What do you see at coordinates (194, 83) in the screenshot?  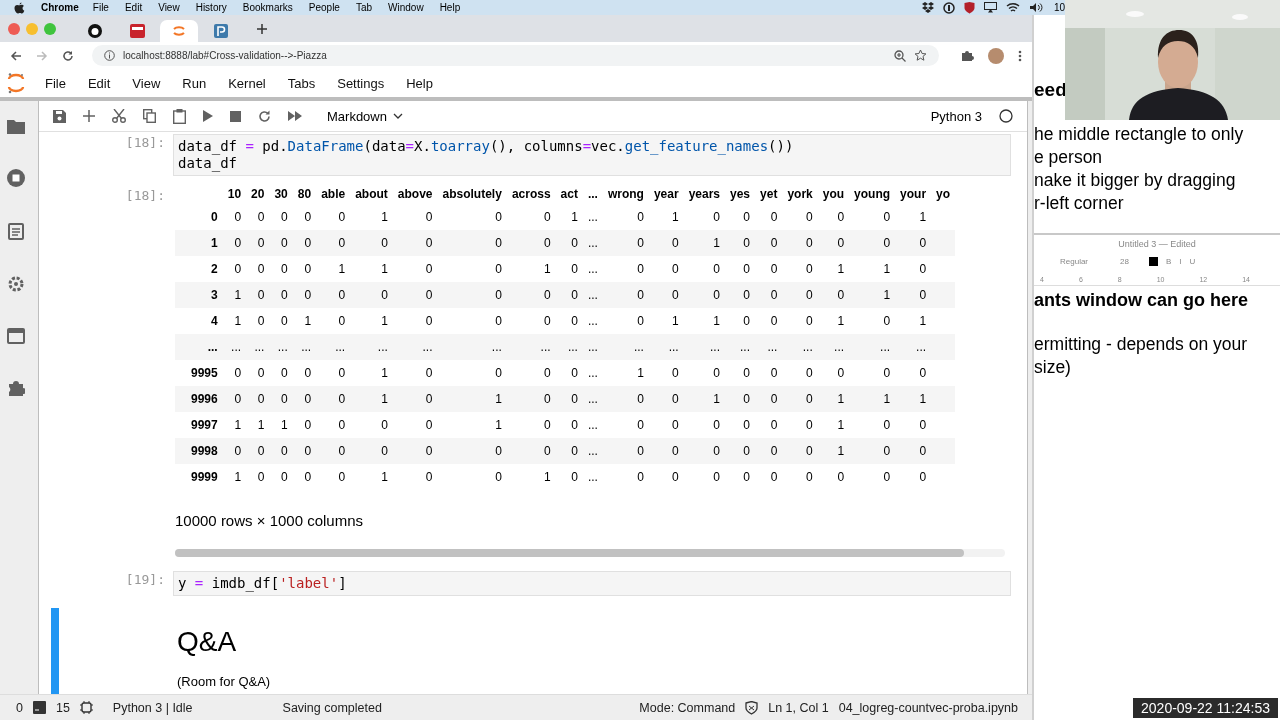 I see `menu-item: Run` at bounding box center [194, 83].